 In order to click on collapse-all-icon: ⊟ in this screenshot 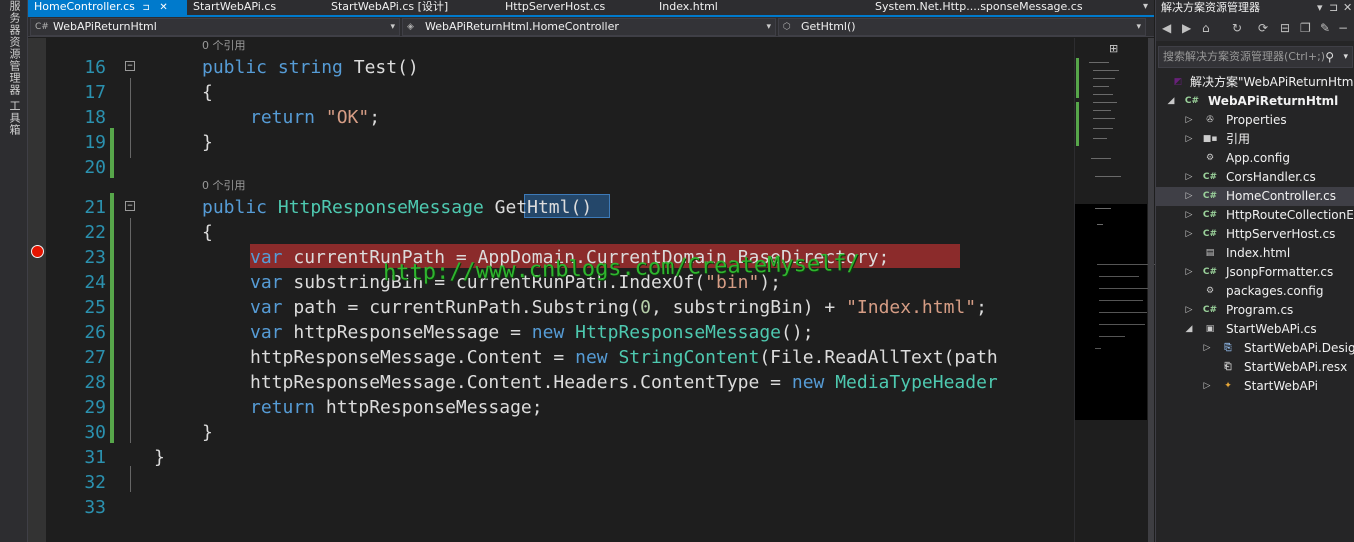, I will do `click(1285, 28)`.